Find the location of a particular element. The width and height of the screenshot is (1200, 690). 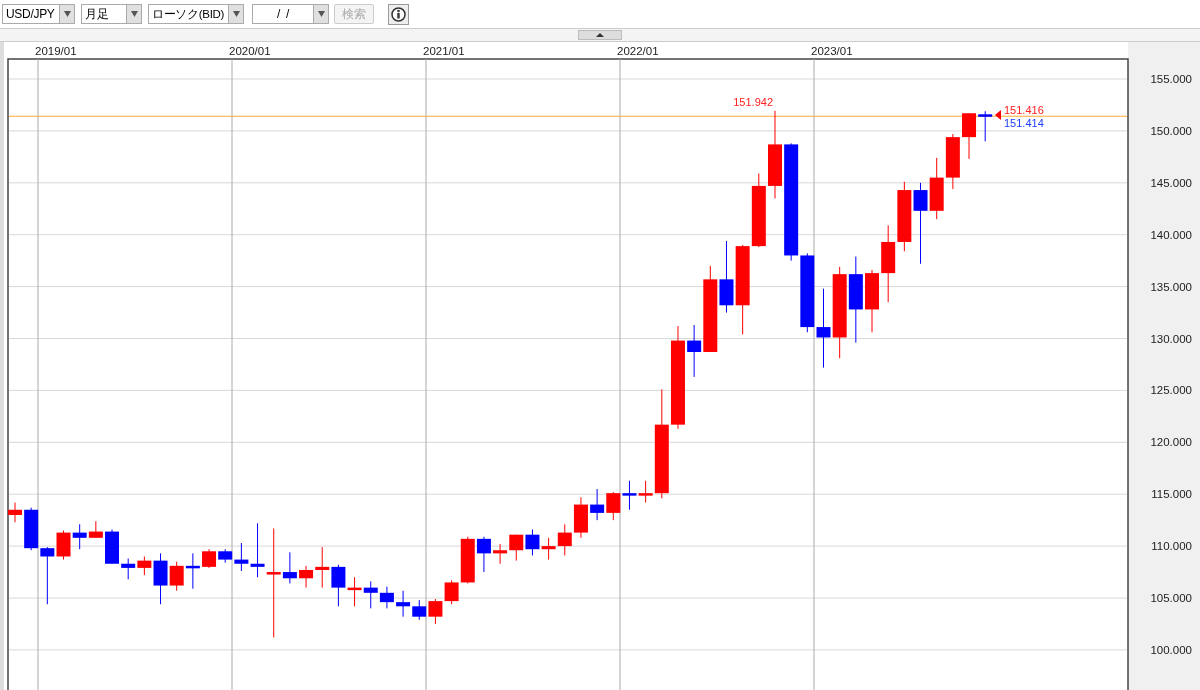

price-axis-label: 120.000 is located at coordinates (1171, 442).